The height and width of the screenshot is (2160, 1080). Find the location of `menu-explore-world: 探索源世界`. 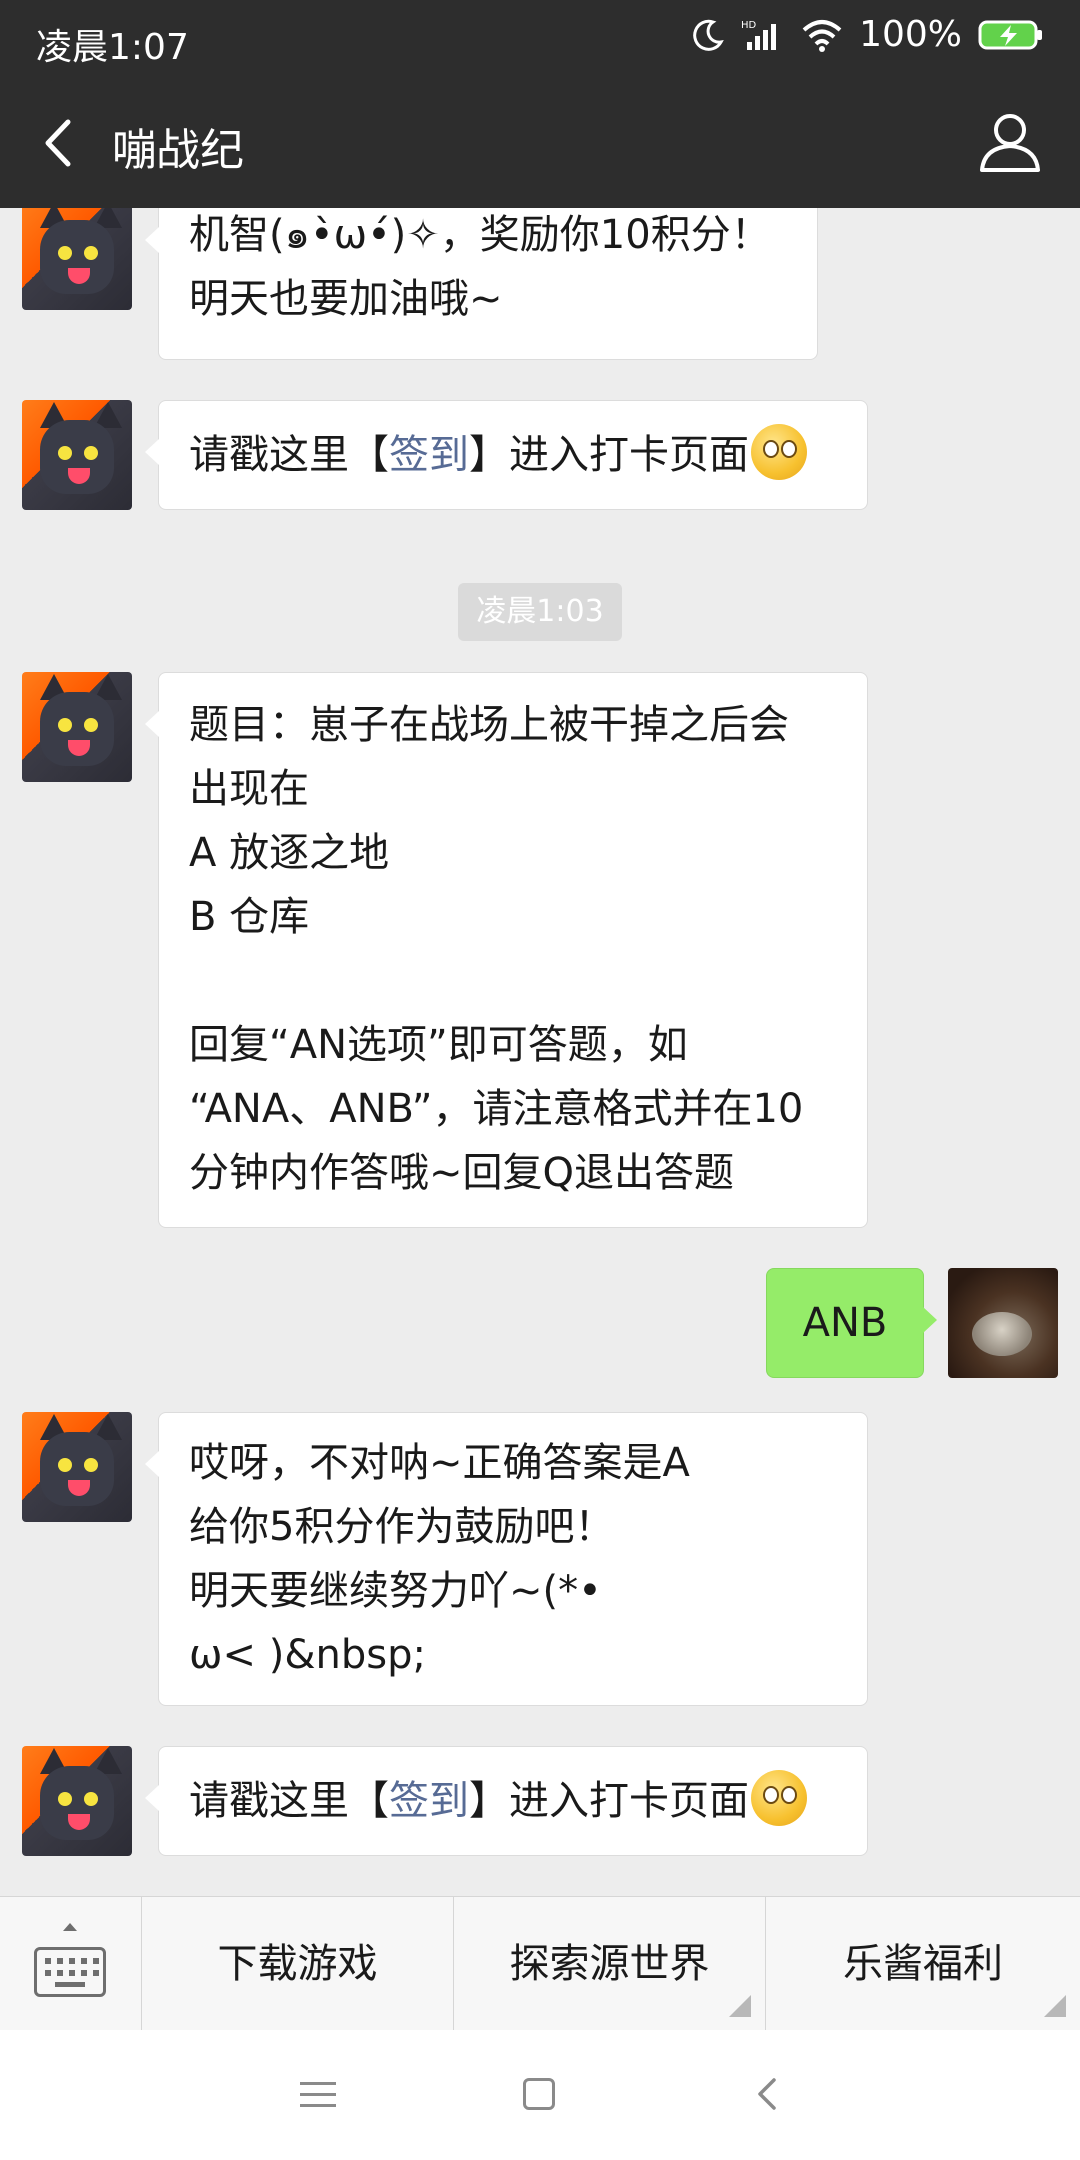

menu-explore-world: 探索源世界 is located at coordinates (610, 1964).